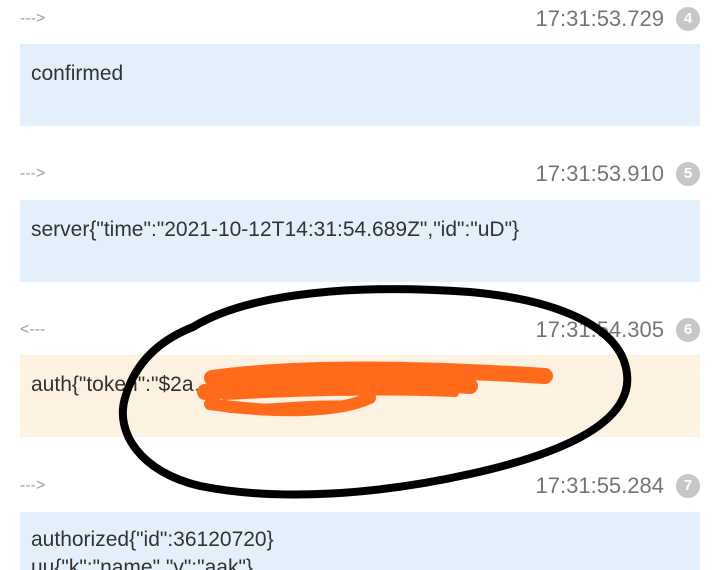  What do you see at coordinates (360, 396) in the screenshot?
I see `message-body: auth{"token":"$2a……ao.stw8u"}` at bounding box center [360, 396].